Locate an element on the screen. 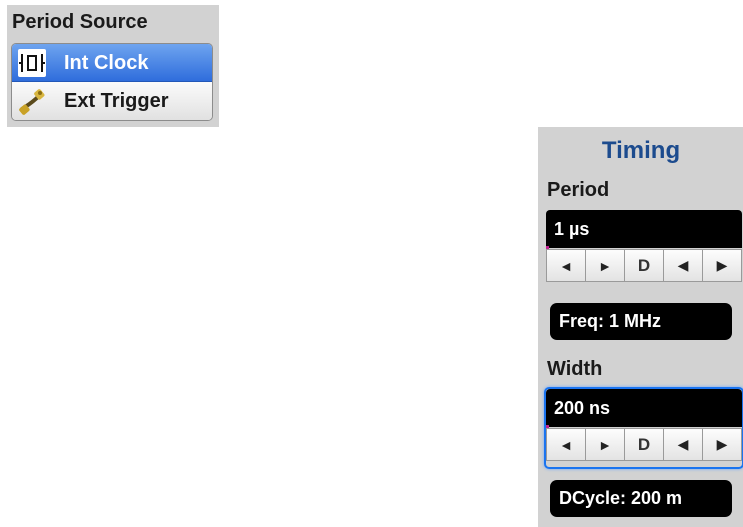 This screenshot has width=743, height=527. int-clock-option: Int Clock is located at coordinates (112, 63).